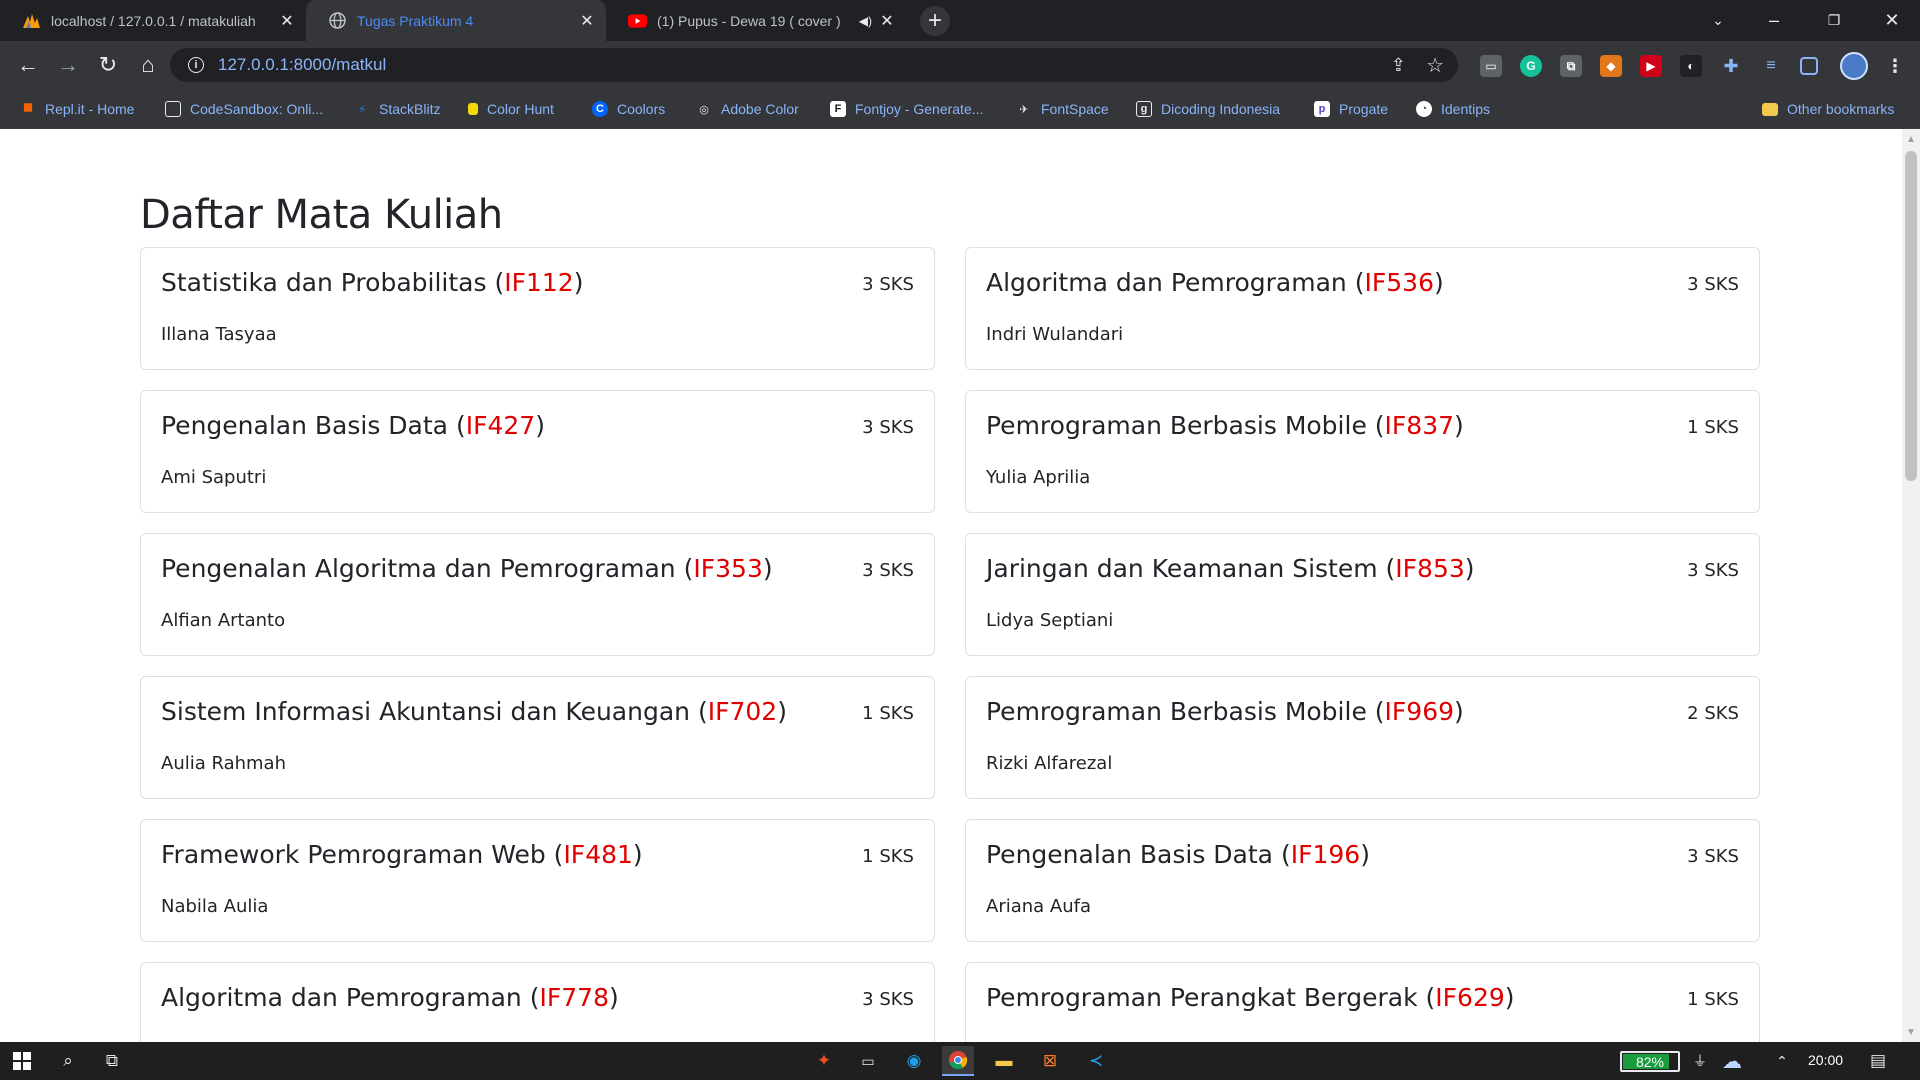  I want to click on tab-youtube: (1) Pupus - Dewa 19 ( cover ) ◀) ✕, so click(756, 20).